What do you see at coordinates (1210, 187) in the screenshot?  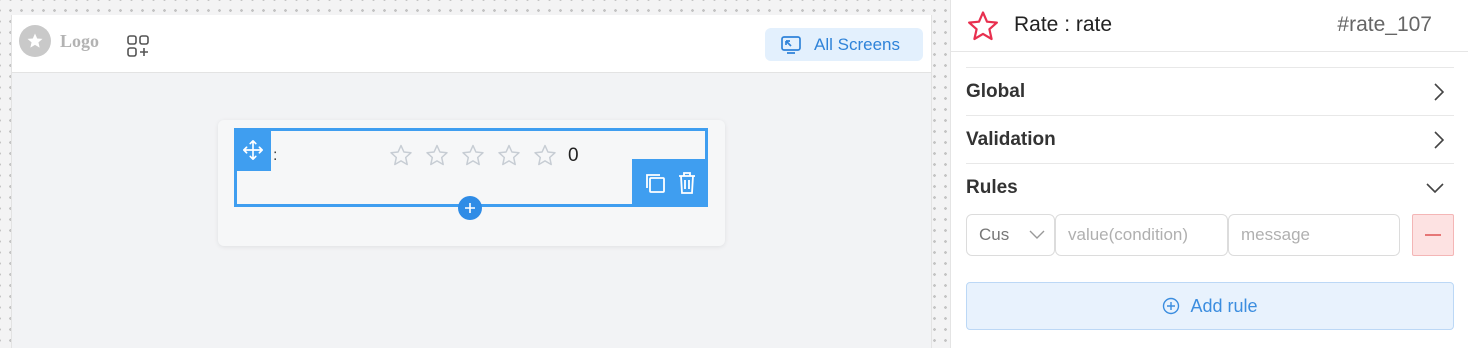 I see `section-rules: Rules` at bounding box center [1210, 187].